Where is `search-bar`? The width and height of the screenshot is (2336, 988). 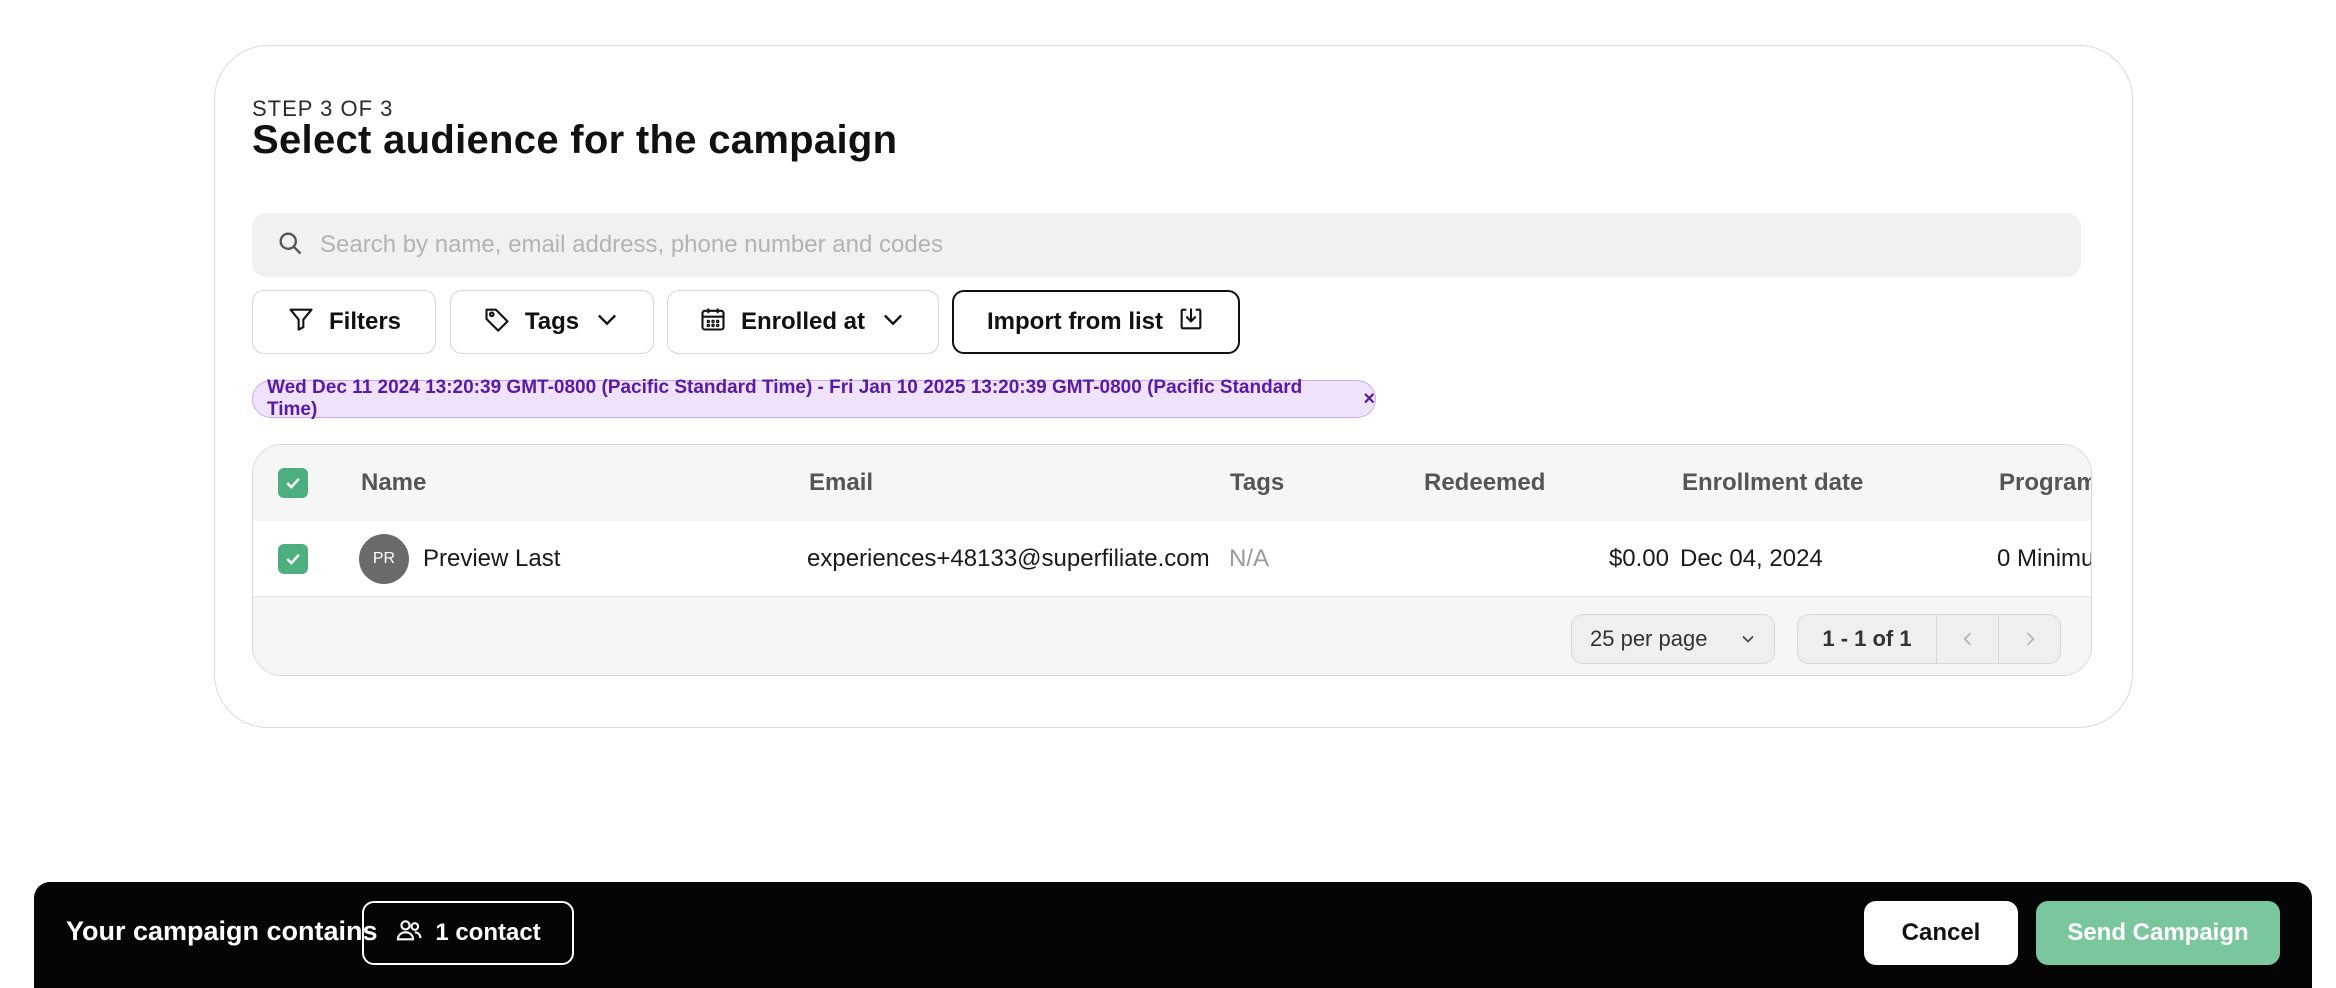 search-bar is located at coordinates (1166, 245).